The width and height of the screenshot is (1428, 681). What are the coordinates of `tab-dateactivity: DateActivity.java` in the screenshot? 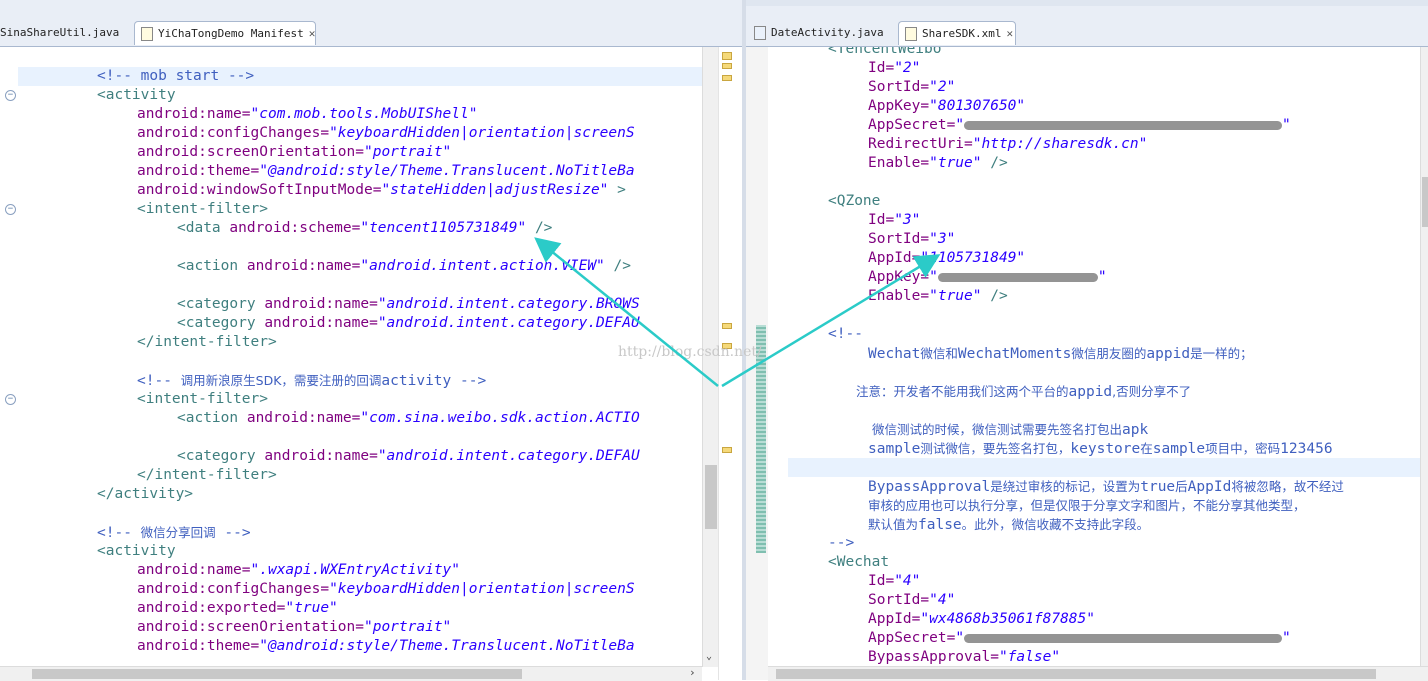 It's located at (821, 33).